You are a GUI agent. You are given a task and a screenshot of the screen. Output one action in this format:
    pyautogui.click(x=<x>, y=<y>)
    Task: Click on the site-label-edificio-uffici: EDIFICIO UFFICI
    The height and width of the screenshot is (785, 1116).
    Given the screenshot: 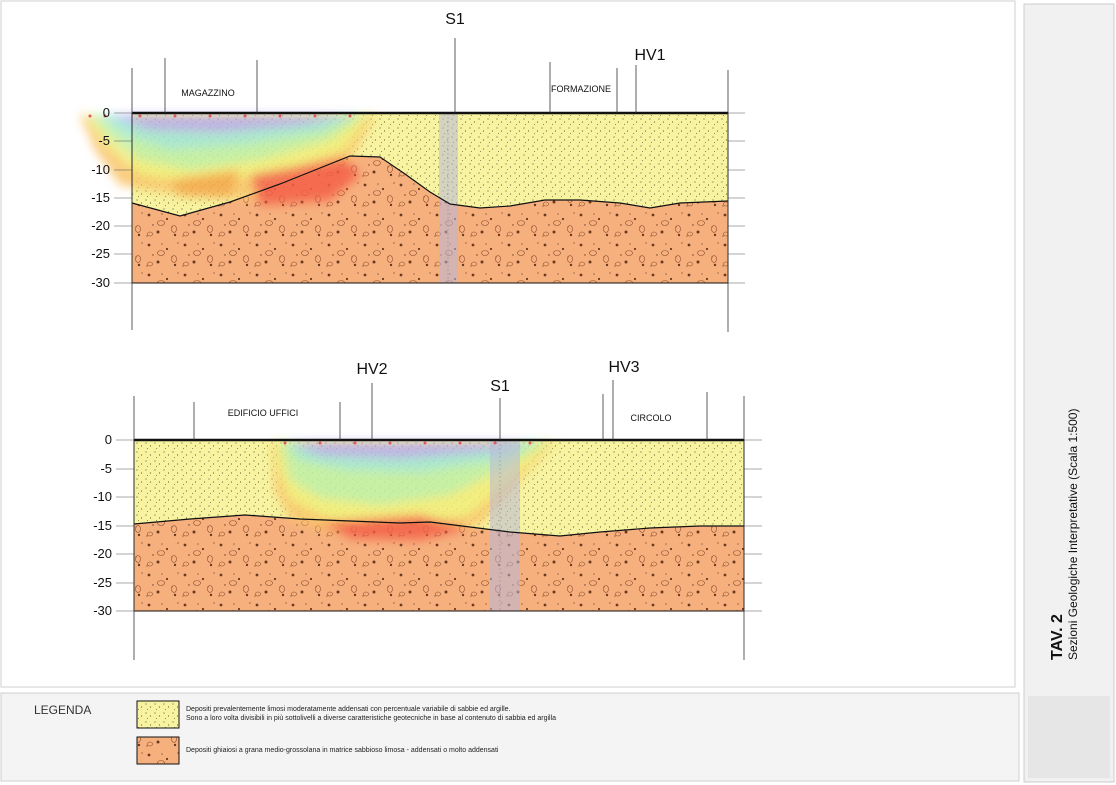 What is the action you would take?
    pyautogui.click(x=263, y=413)
    